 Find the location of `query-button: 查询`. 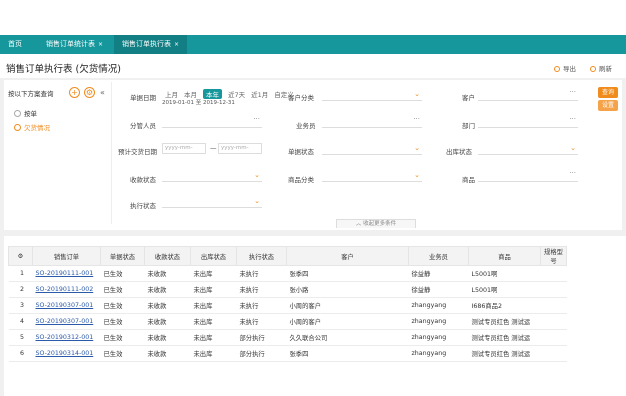

query-button: 查询 is located at coordinates (608, 92).